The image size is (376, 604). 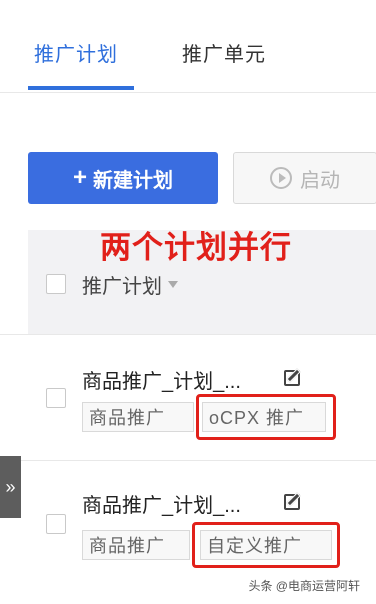 What do you see at coordinates (281, 178) in the screenshot?
I see `play-circle-icon` at bounding box center [281, 178].